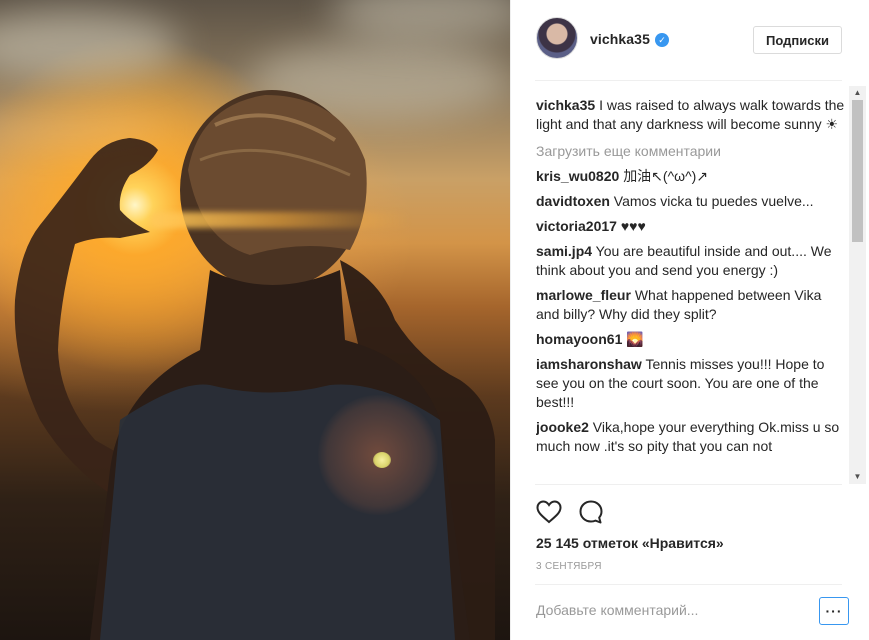 The image size is (869, 640). I want to click on comment-username: kris_wu0820, so click(577, 176).